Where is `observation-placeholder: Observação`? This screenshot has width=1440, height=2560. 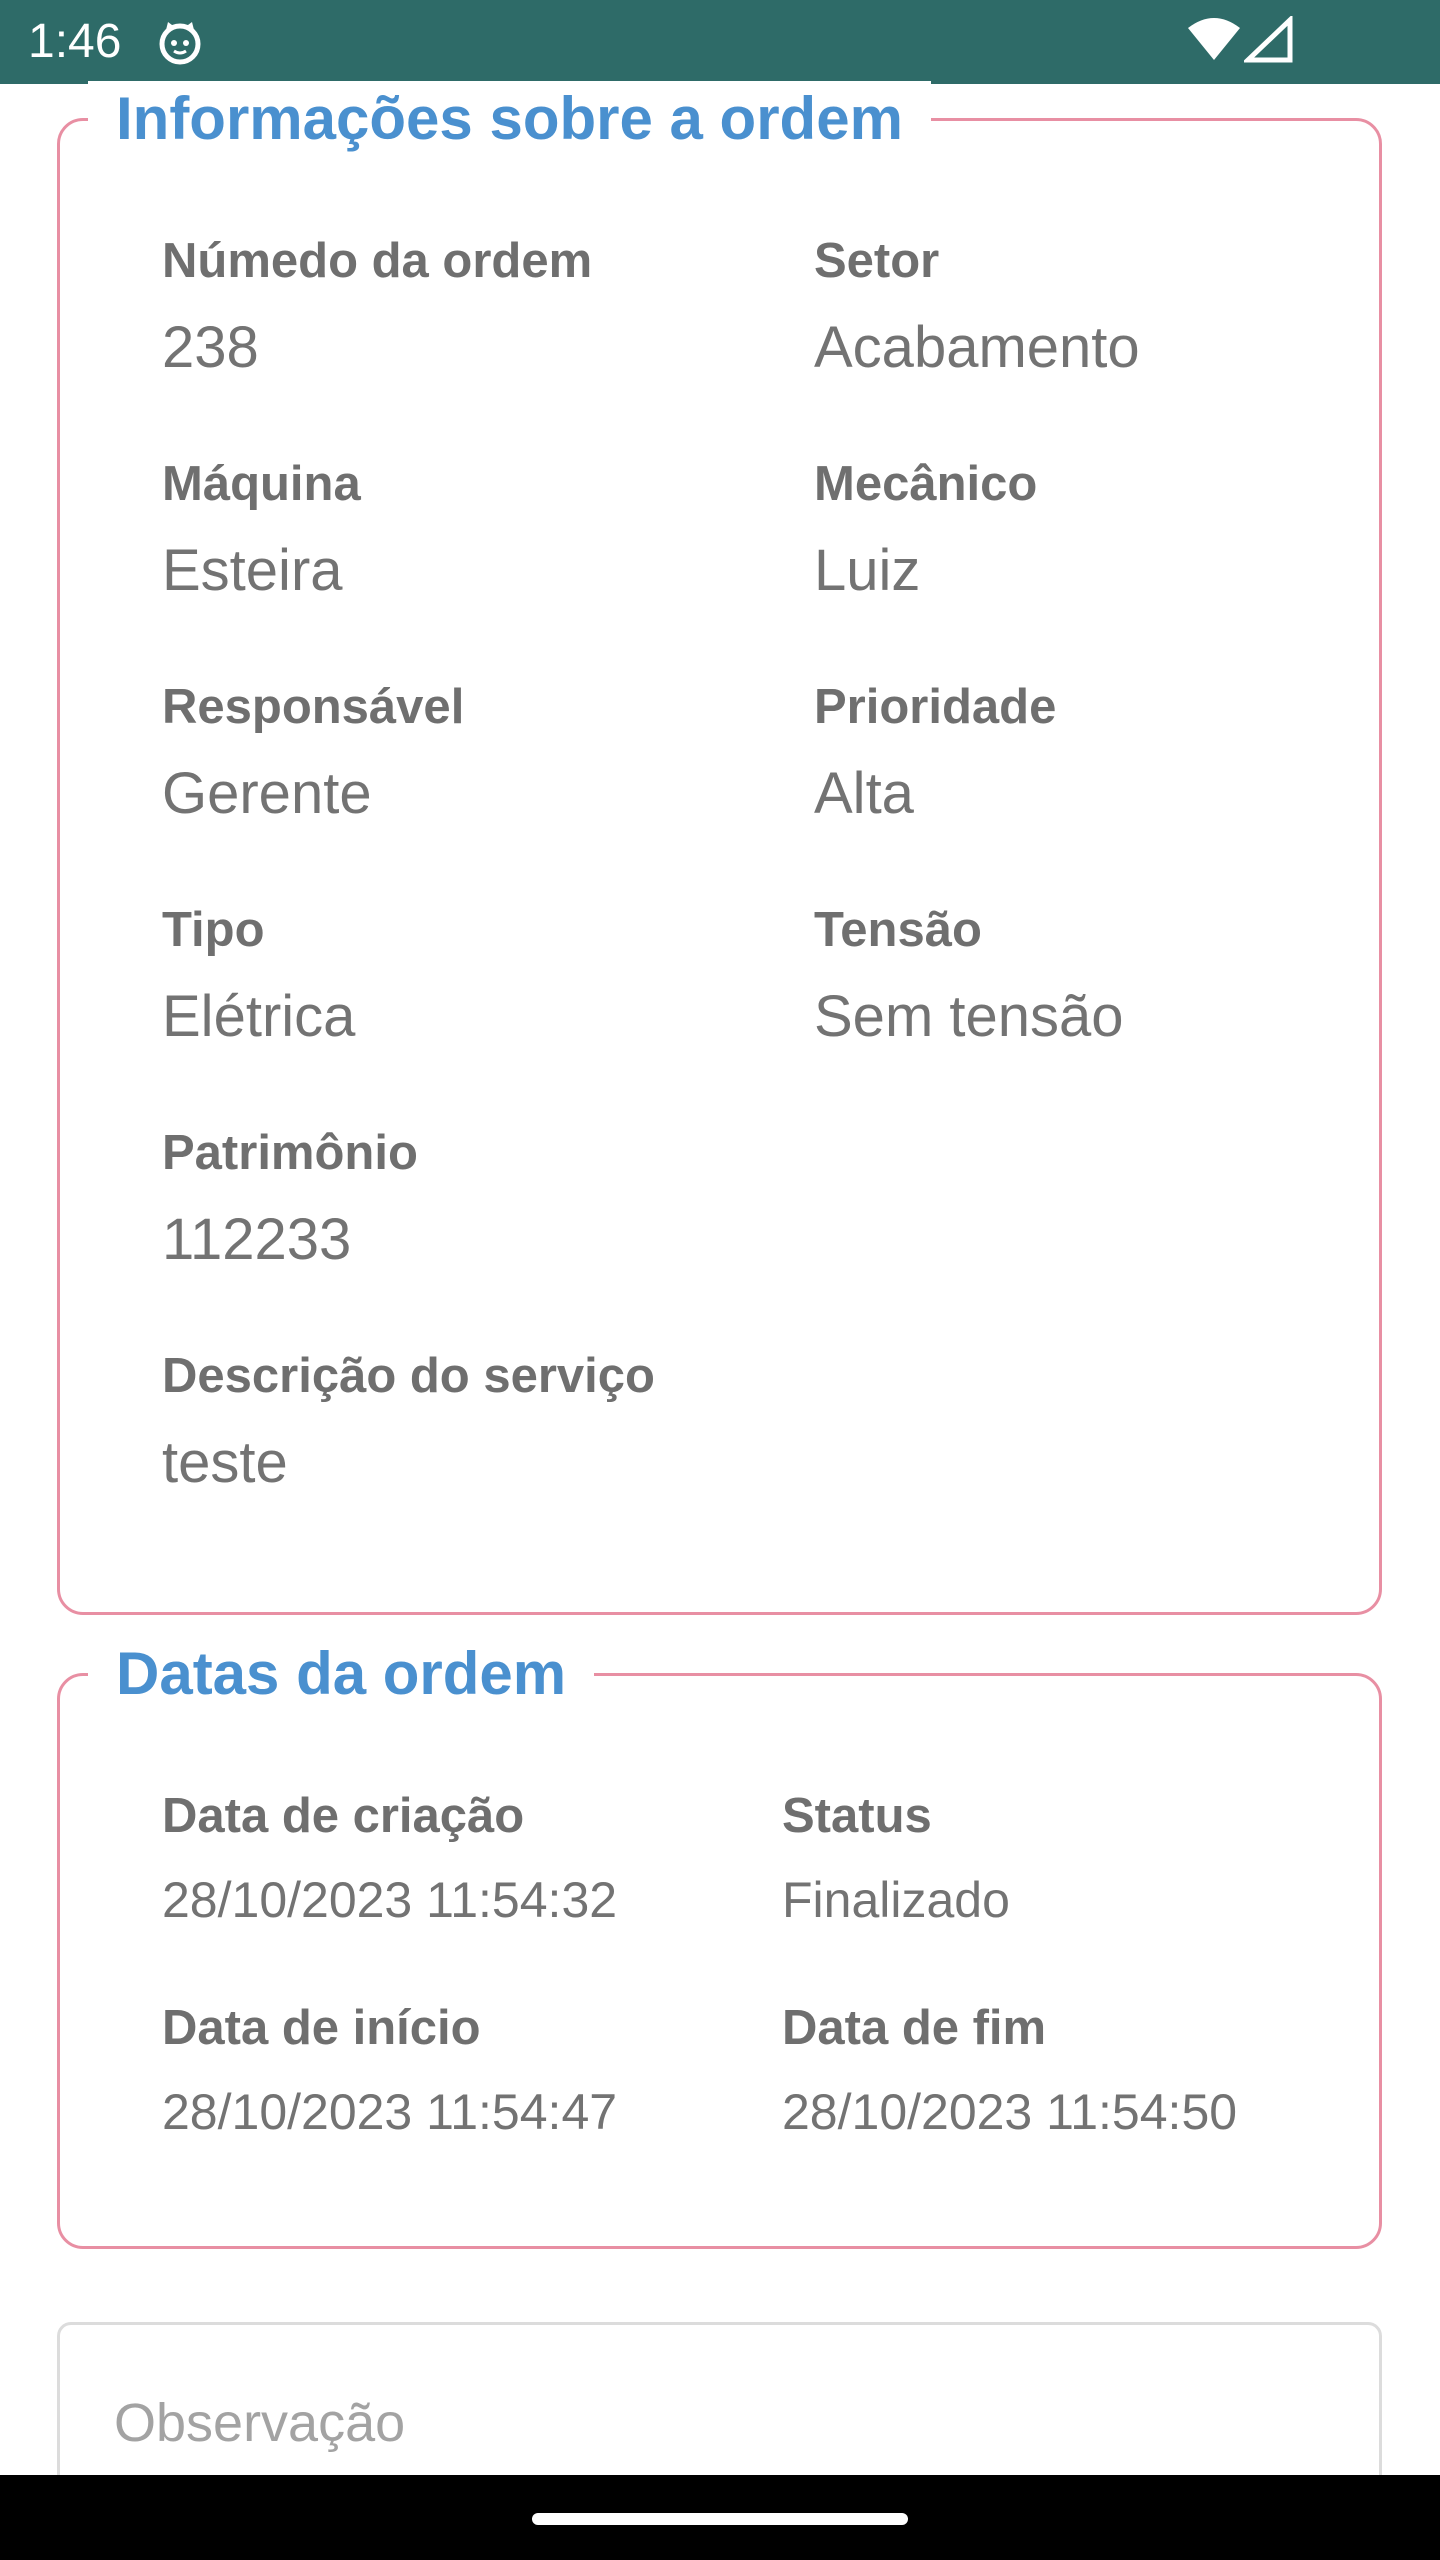
observation-placeholder: Observação is located at coordinates (260, 2423).